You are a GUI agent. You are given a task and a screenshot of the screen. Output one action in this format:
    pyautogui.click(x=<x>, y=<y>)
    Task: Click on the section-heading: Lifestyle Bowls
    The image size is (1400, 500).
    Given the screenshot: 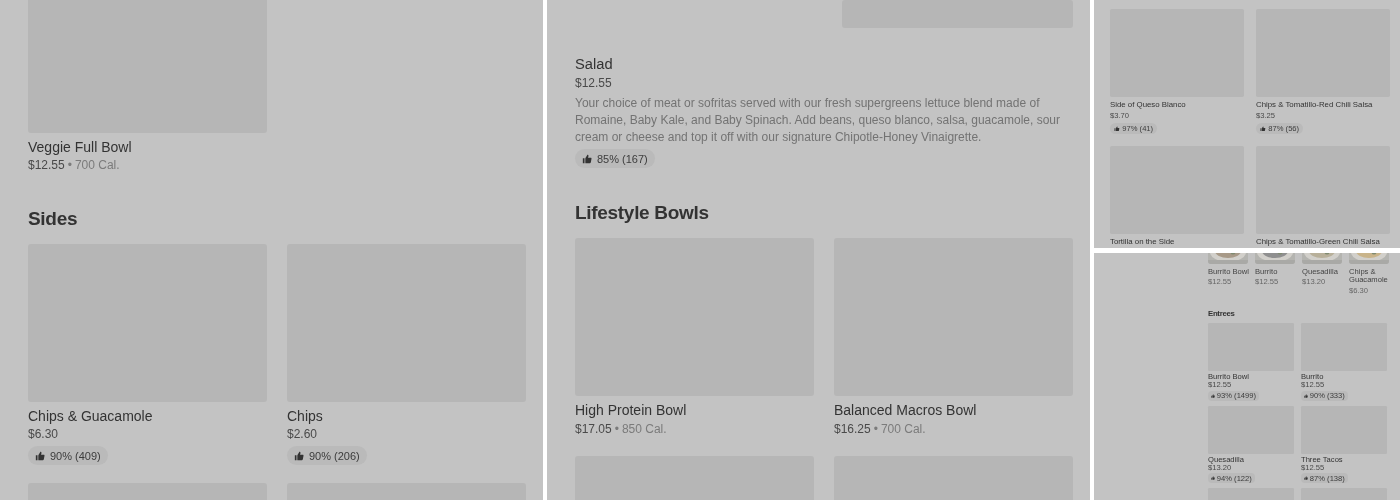 What is the action you would take?
    pyautogui.click(x=642, y=213)
    